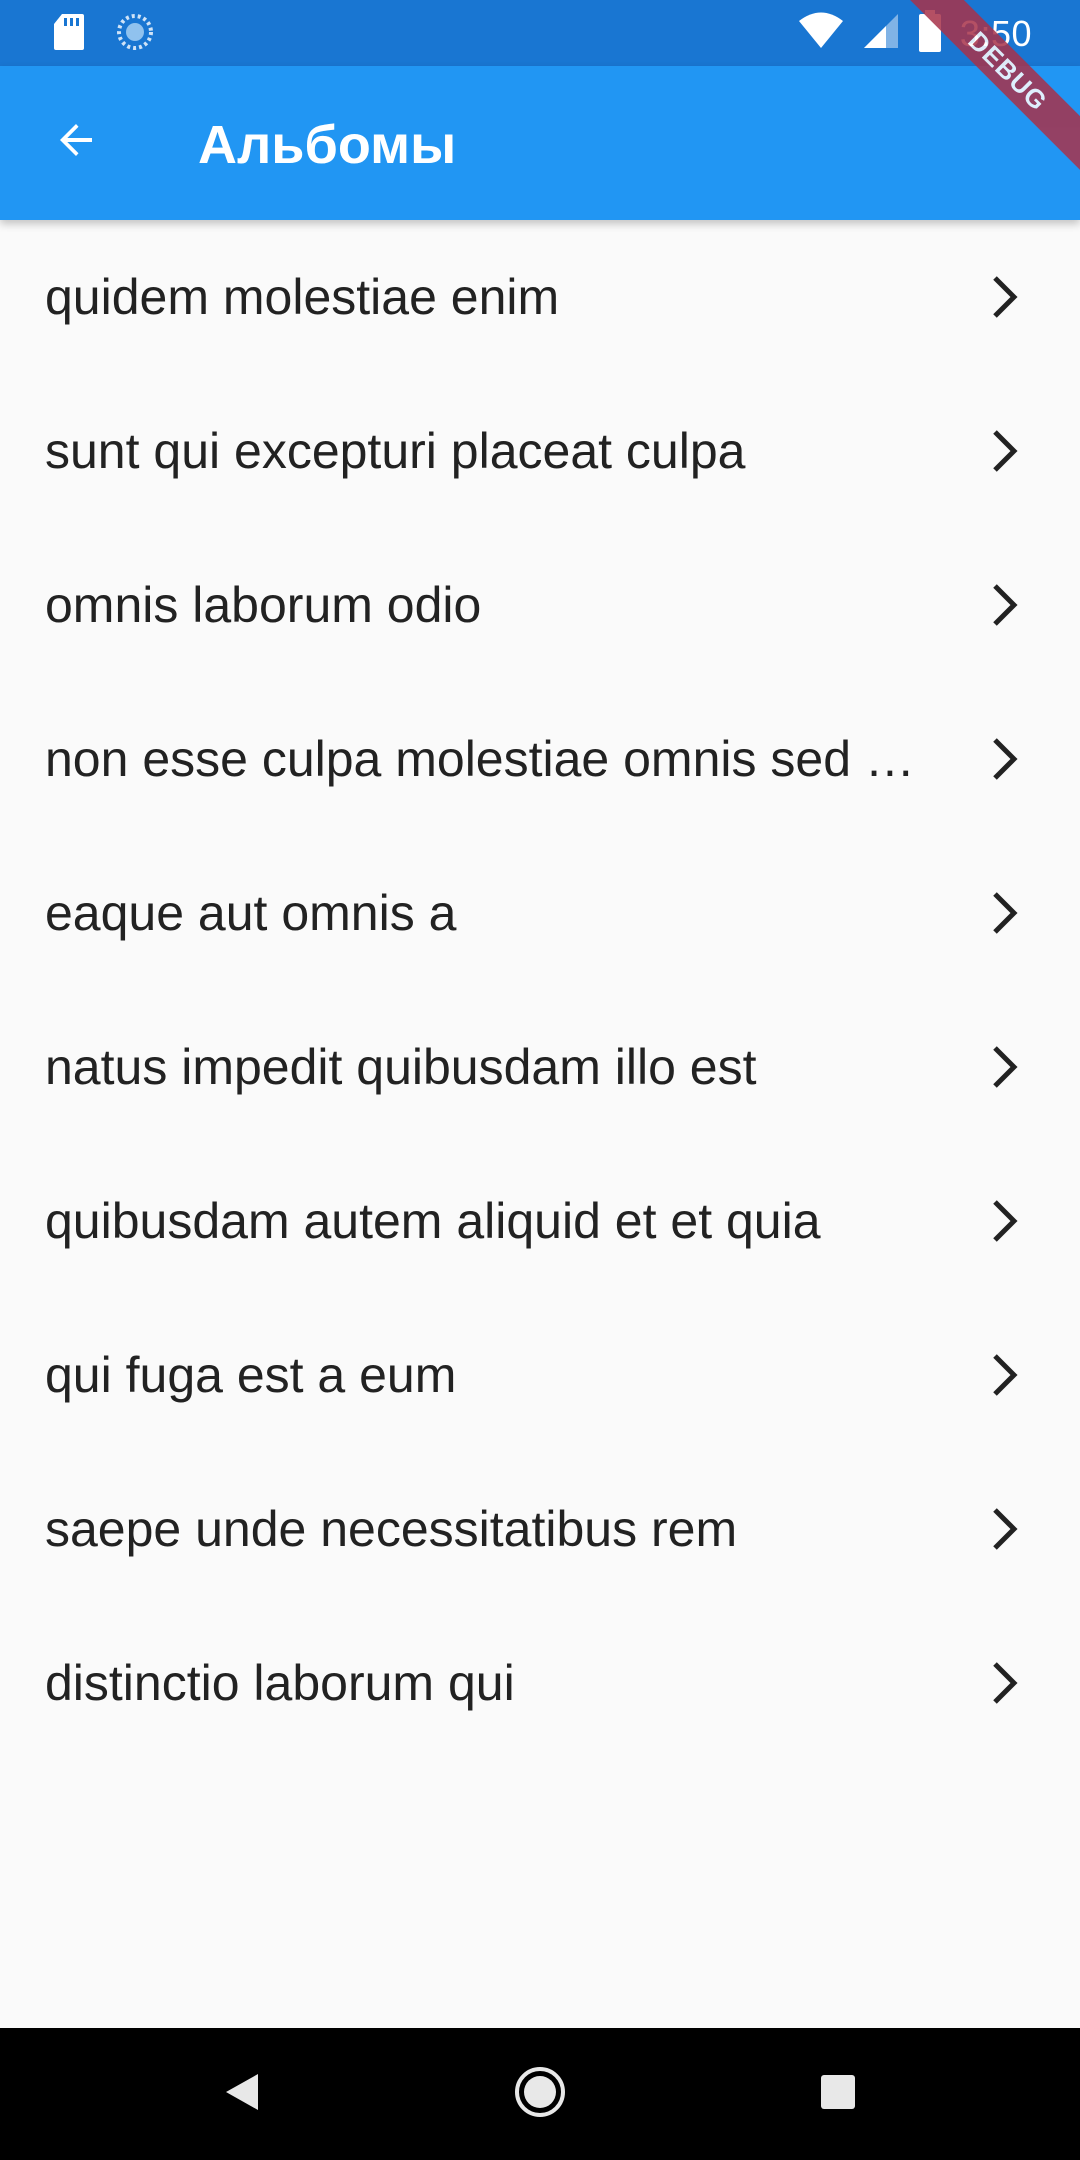 This screenshot has height=2160, width=1080. What do you see at coordinates (302, 297) in the screenshot?
I see `album-title: quidem molestiae enim` at bounding box center [302, 297].